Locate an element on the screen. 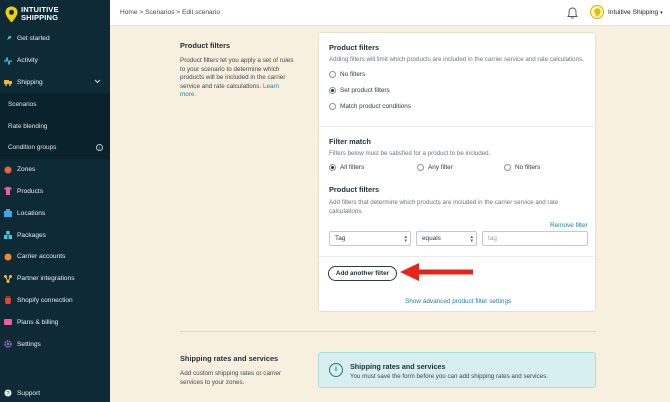  billing-icon is located at coordinates (8, 322).